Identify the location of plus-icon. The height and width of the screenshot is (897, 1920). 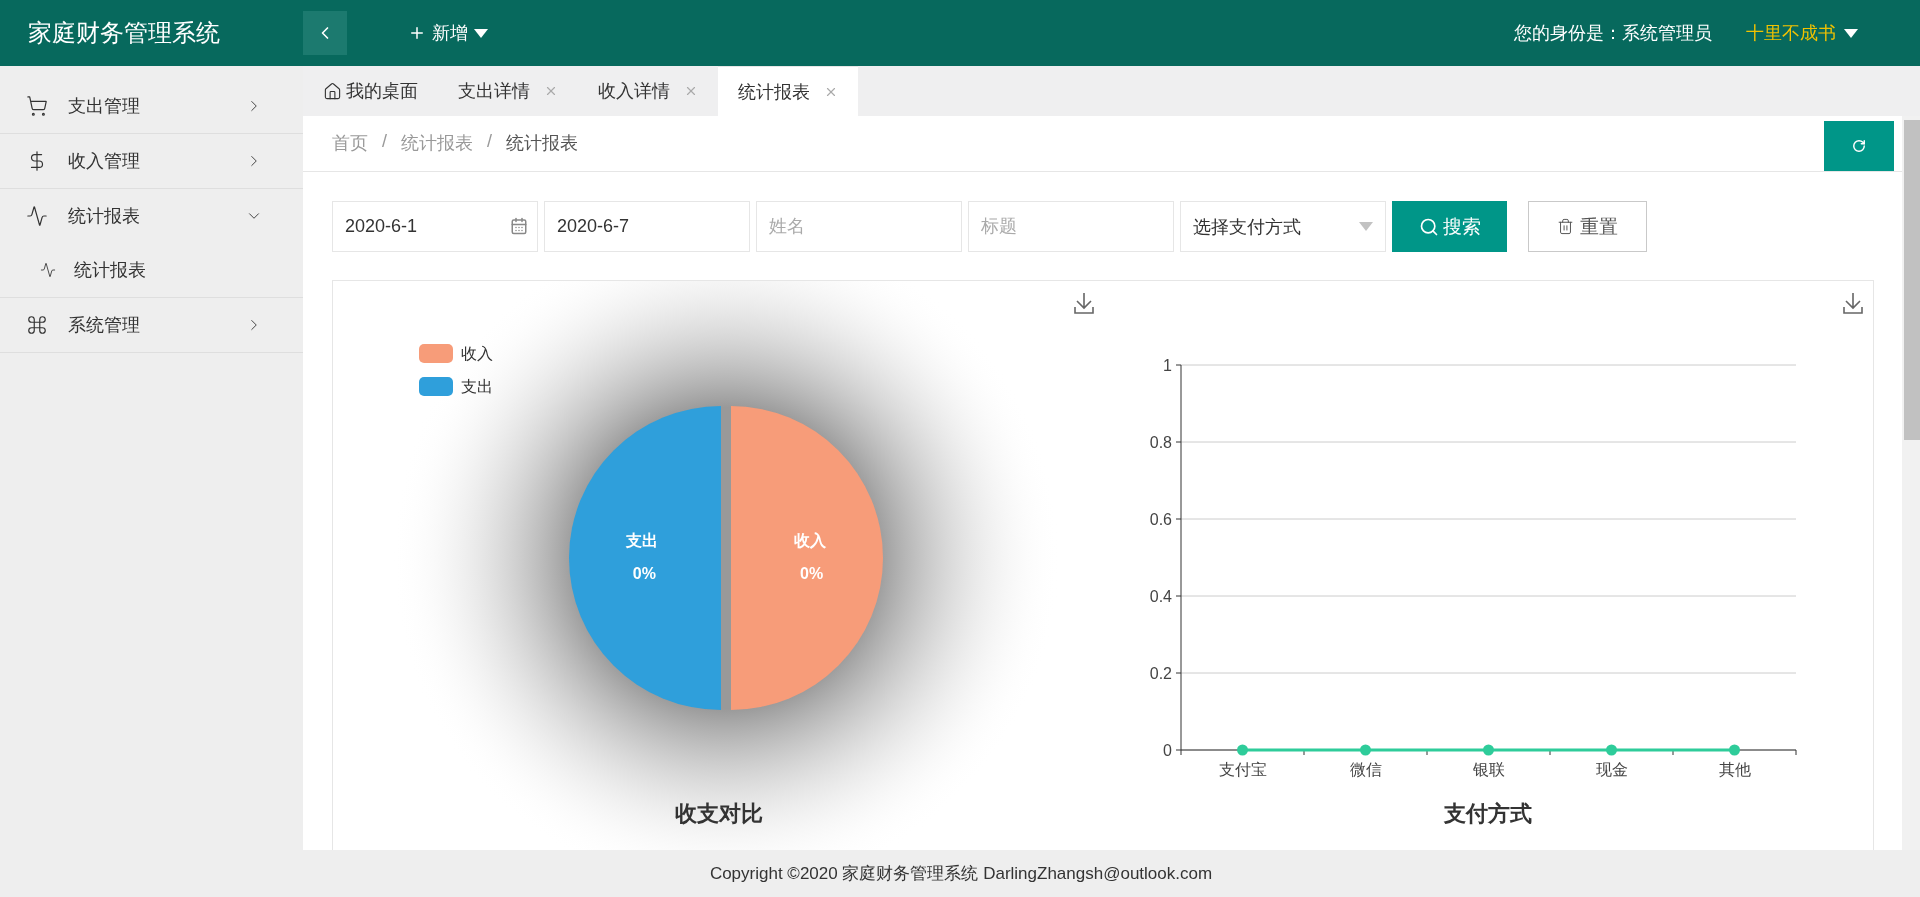
(417, 33).